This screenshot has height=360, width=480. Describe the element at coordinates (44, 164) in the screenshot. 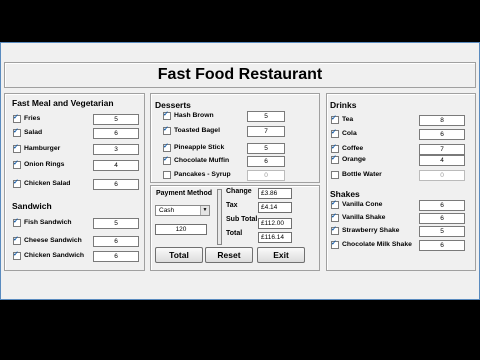

I see `onion-rings-label: Onion Rings` at that location.